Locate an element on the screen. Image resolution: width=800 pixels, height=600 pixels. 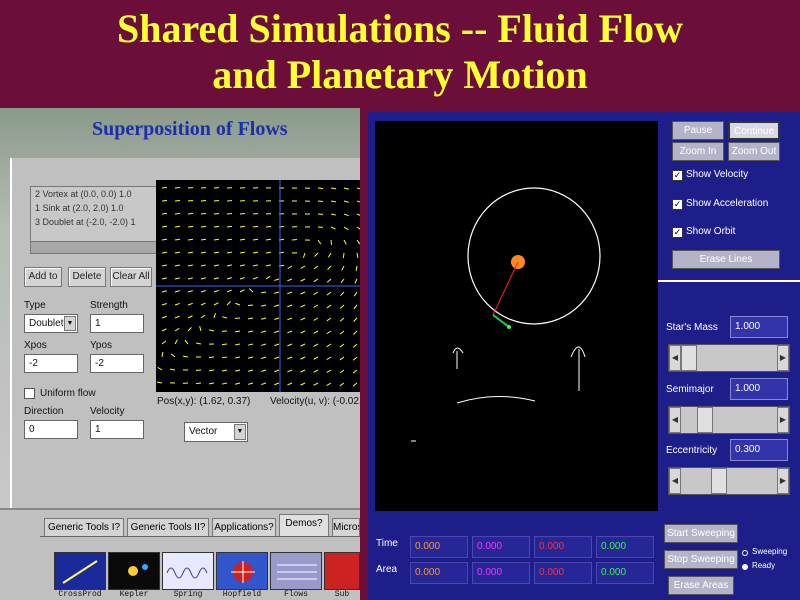
direction-label: Direction is located at coordinates (44, 411).